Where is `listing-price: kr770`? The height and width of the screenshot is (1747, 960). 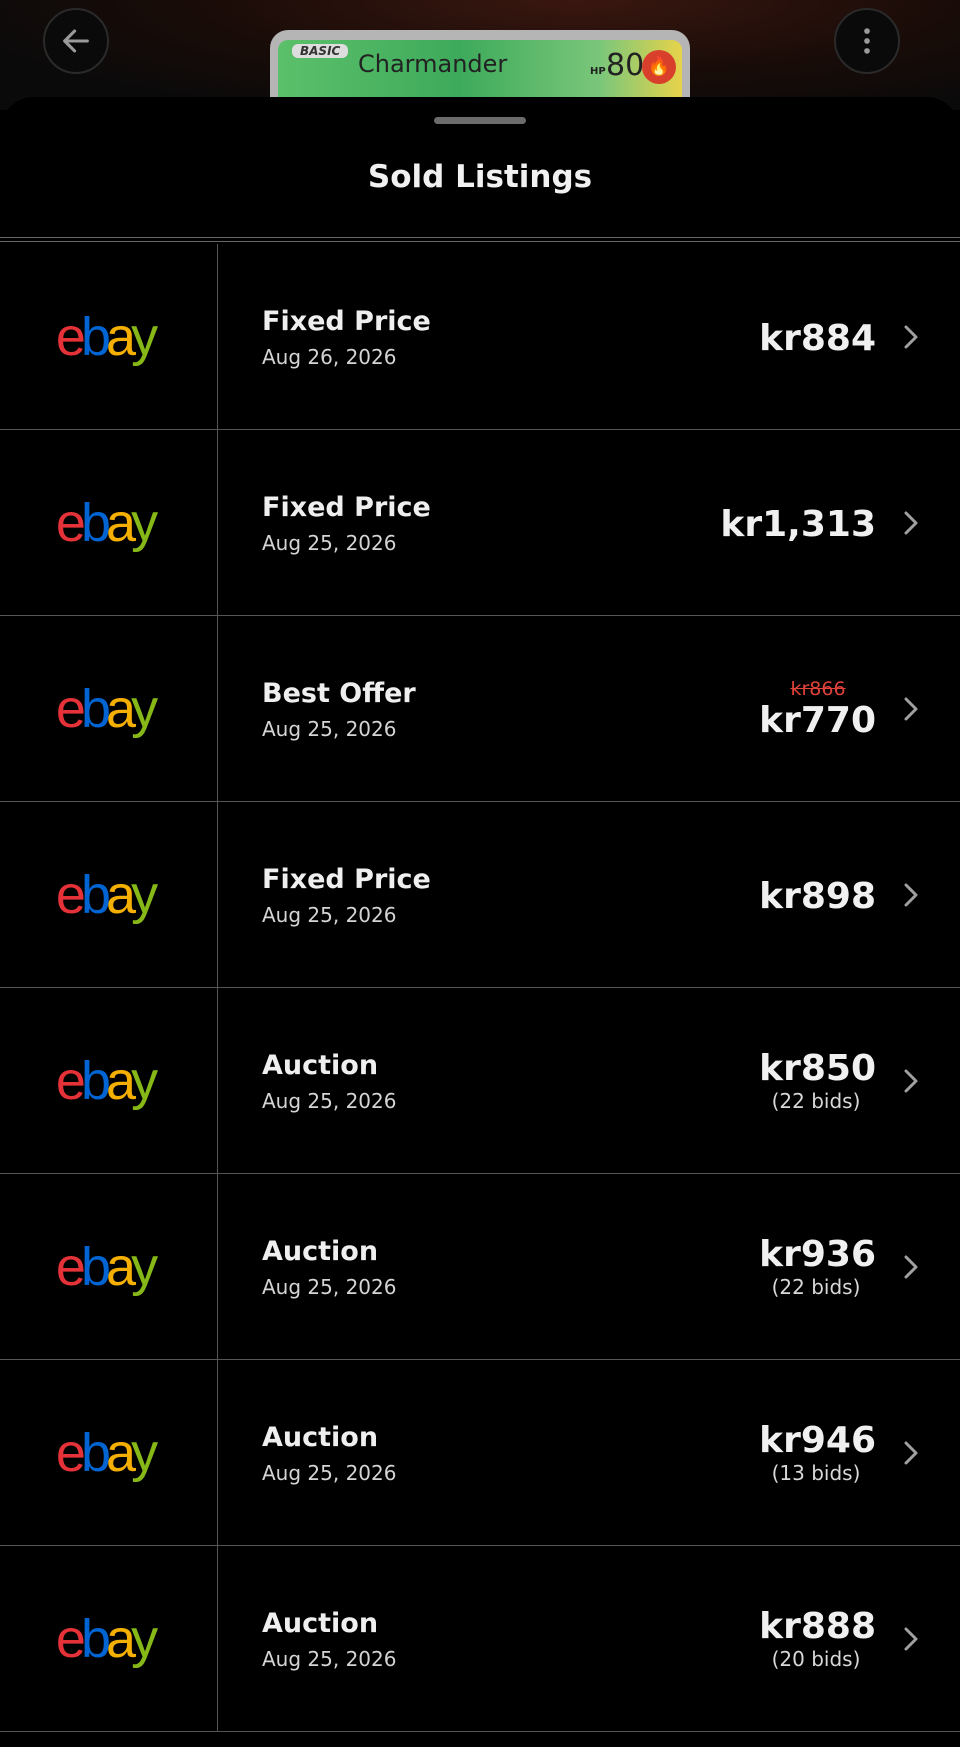 listing-price: kr770 is located at coordinates (817, 720).